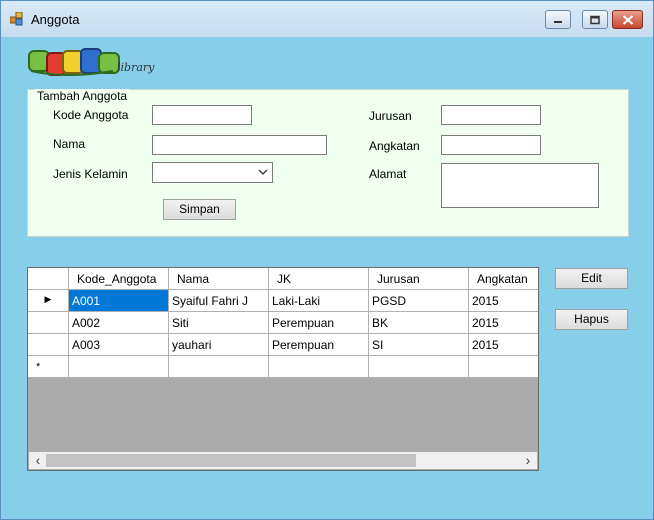 The width and height of the screenshot is (654, 520). I want to click on table-cell: SI, so click(419, 345).